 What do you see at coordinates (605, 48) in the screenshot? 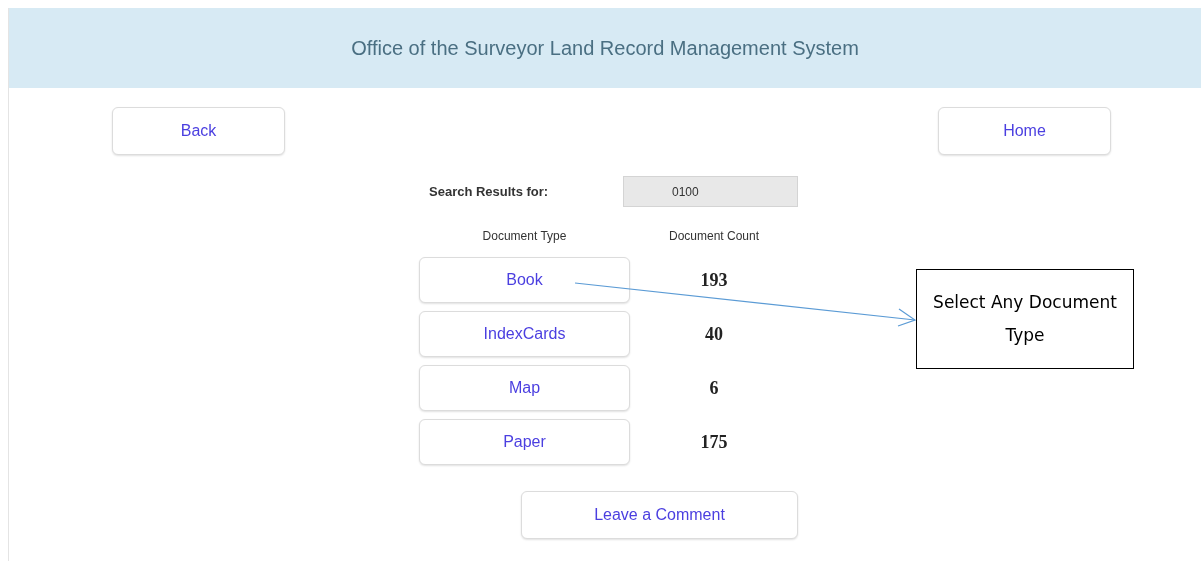
I see `page-title: Office of the Surveyor Land Record Management System` at bounding box center [605, 48].